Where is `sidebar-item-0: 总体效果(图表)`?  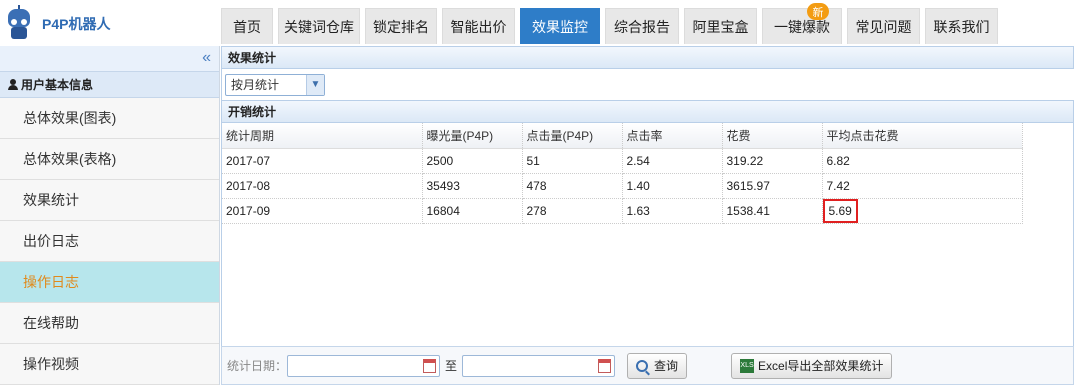 sidebar-item-0: 总体效果(图表) is located at coordinates (109, 118).